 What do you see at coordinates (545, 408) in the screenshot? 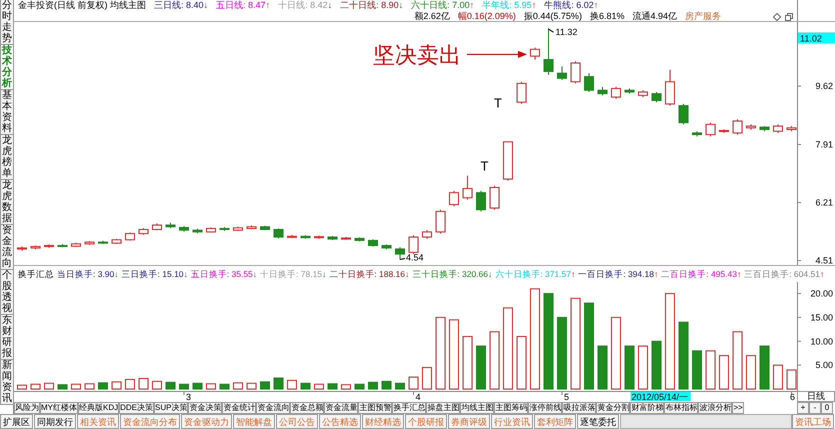
I see `indicator-tab: 涨停前线` at bounding box center [545, 408].